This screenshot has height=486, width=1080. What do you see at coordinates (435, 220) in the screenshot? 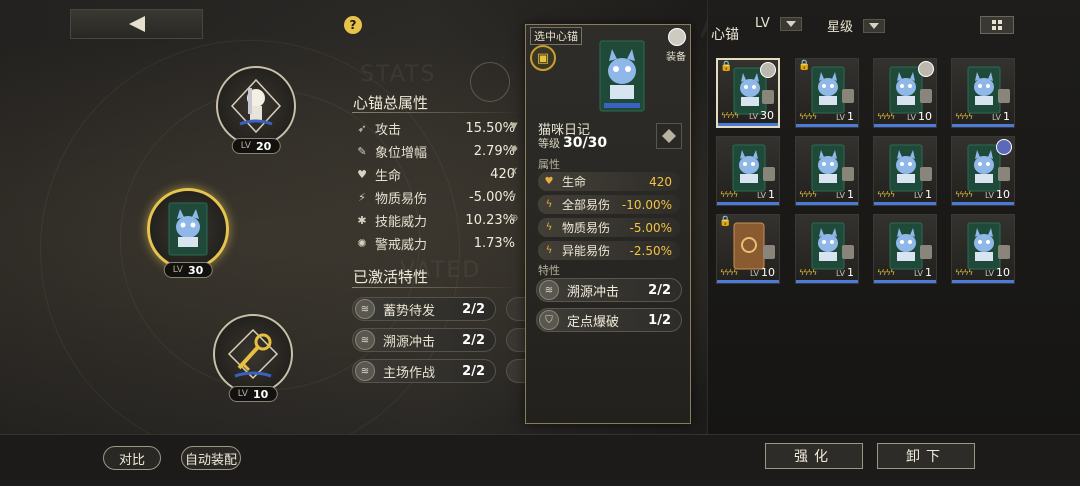
I see `stat-row-skill-power: ✱ 技能威力 10.23%` at bounding box center [435, 220].